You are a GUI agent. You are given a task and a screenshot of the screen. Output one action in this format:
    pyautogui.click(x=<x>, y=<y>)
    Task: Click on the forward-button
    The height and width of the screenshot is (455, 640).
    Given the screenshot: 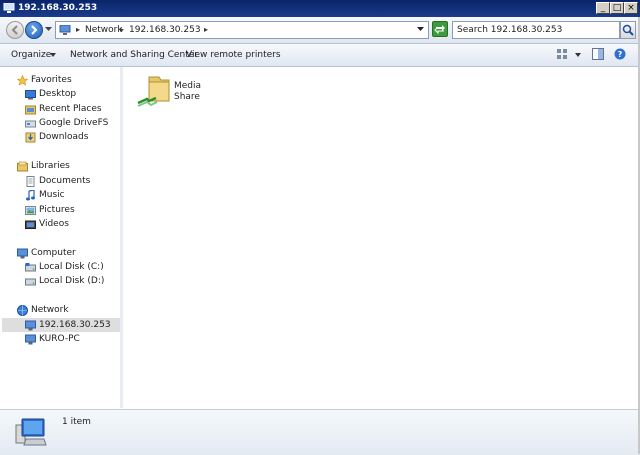 What is the action you would take?
    pyautogui.click(x=34, y=30)
    